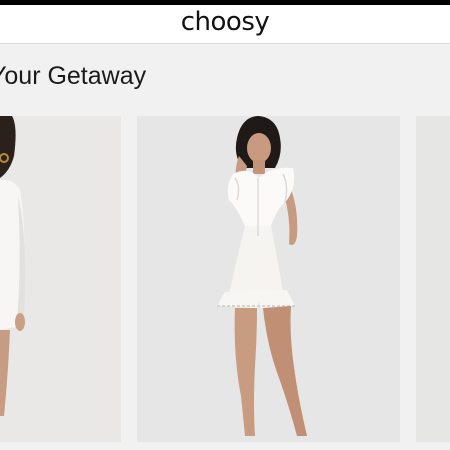 The image size is (450, 450). I want to click on product-card-right, so click(433, 279).